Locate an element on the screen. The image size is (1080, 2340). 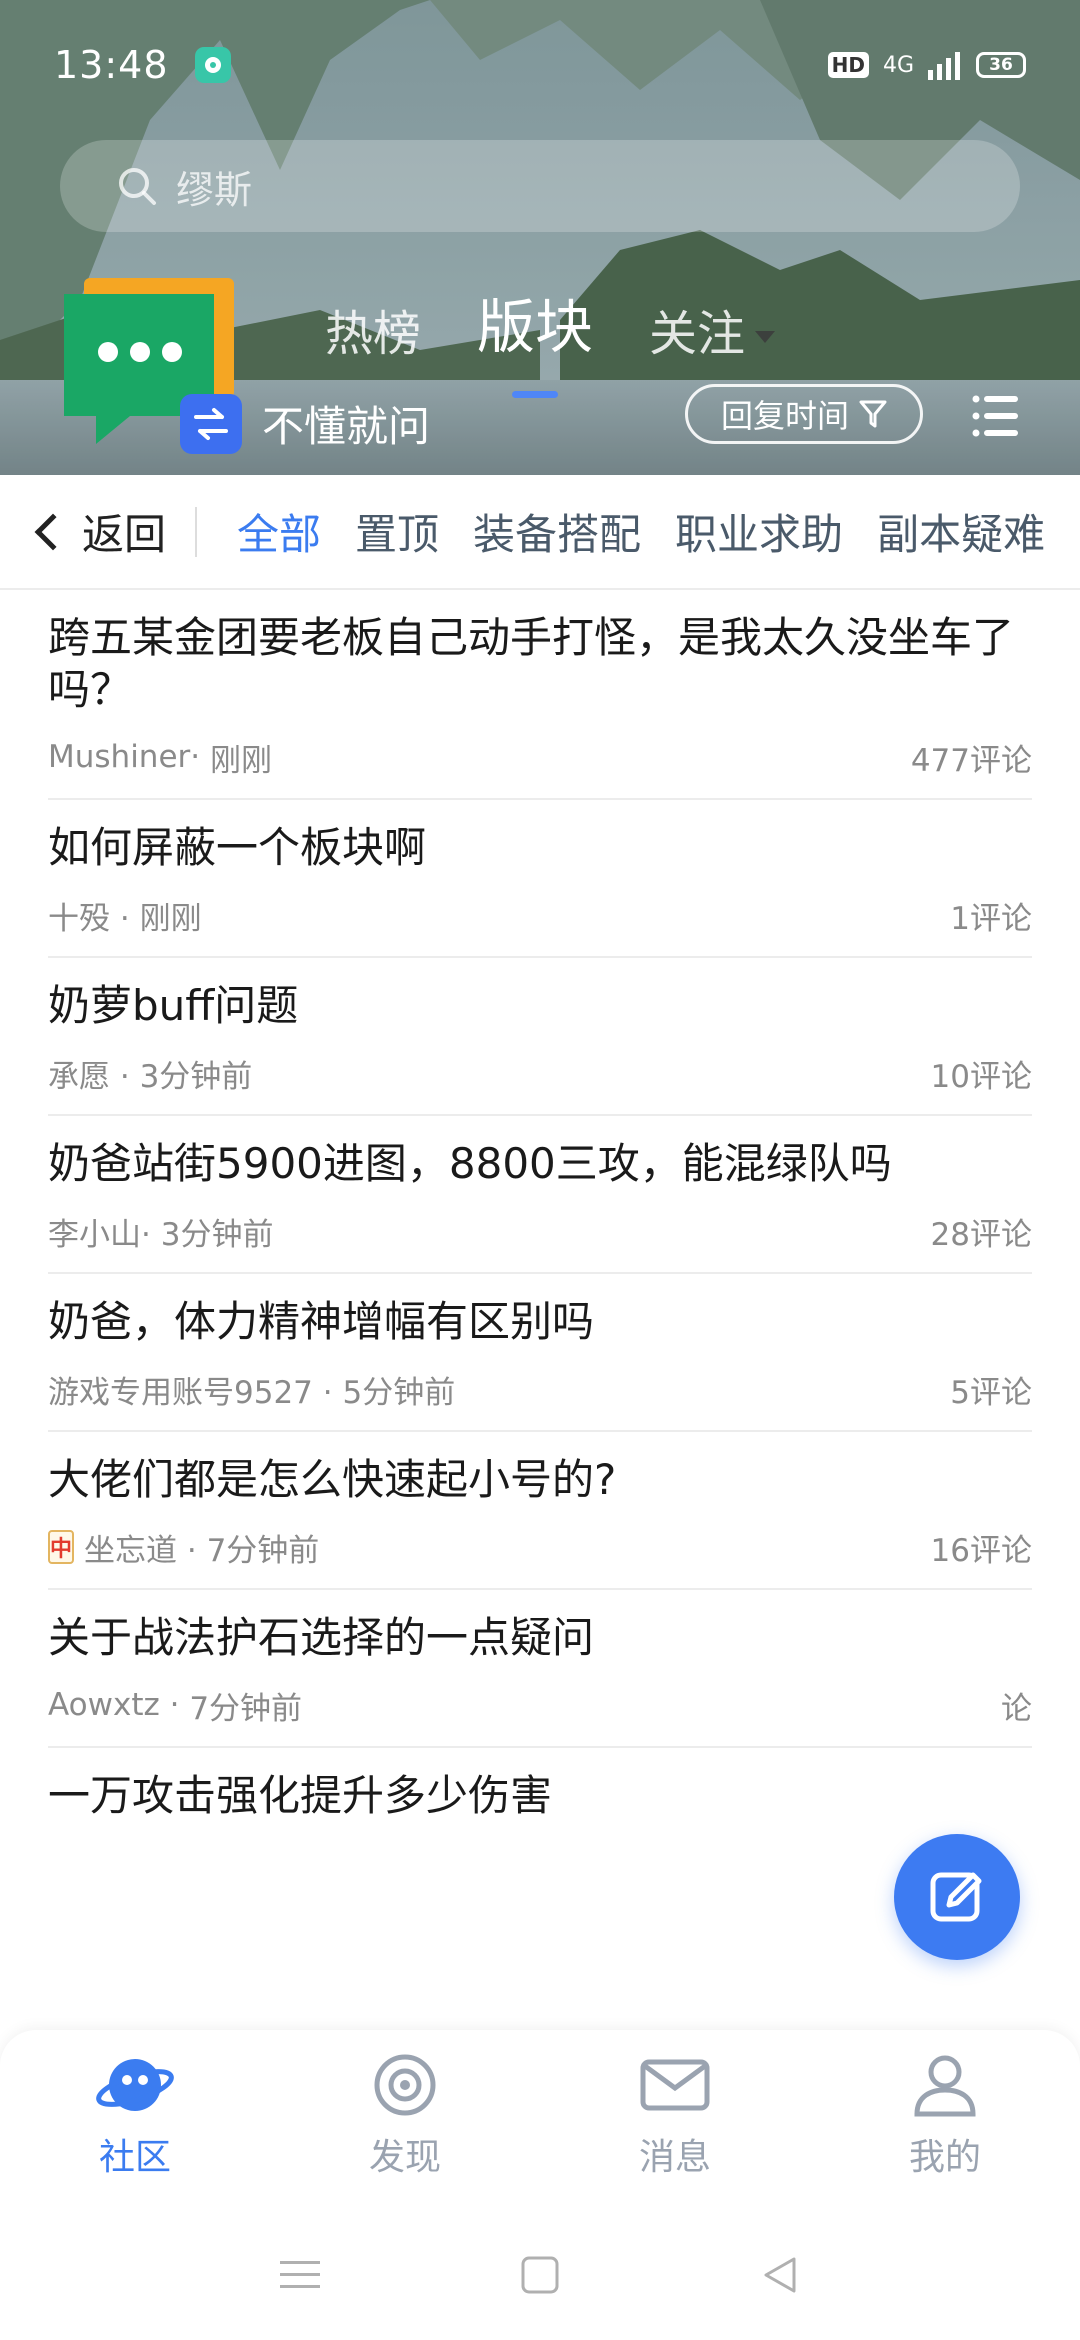
menu-icon is located at coordinates (300, 2275).